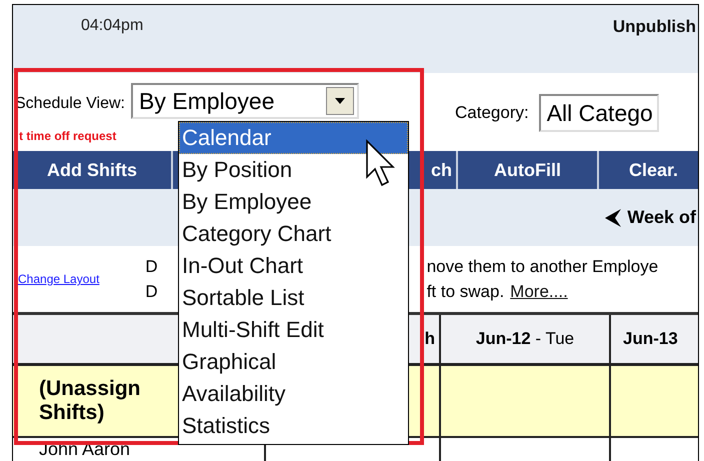 The height and width of the screenshot is (461, 704). I want to click on header-cell-text: Jun-13, so click(650, 339).